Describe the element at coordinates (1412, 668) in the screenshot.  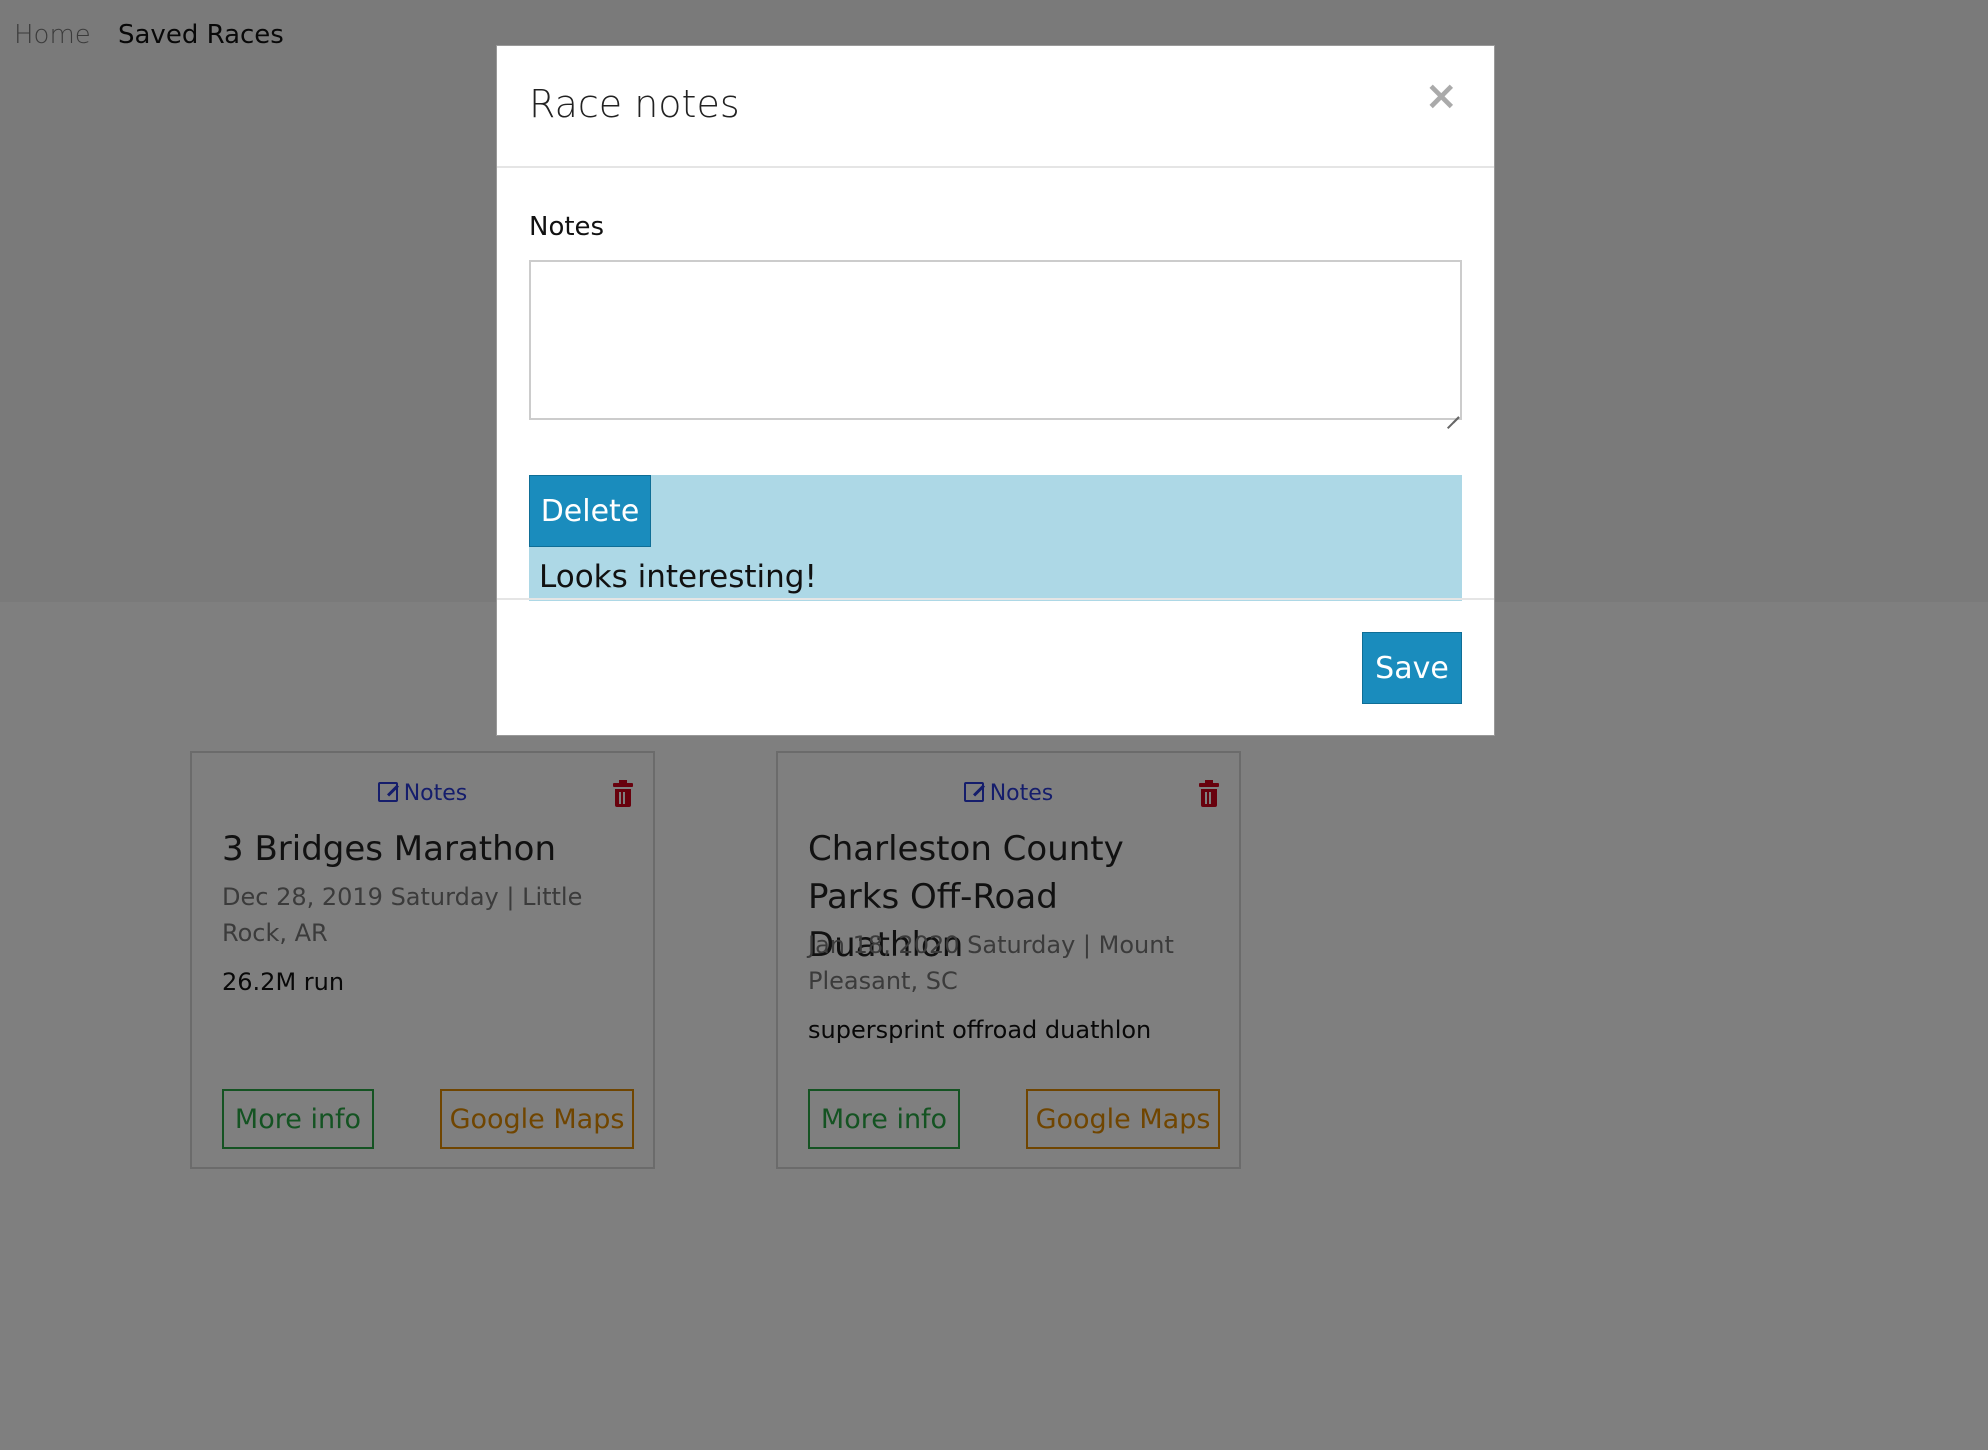
I see `save-button: Save` at that location.